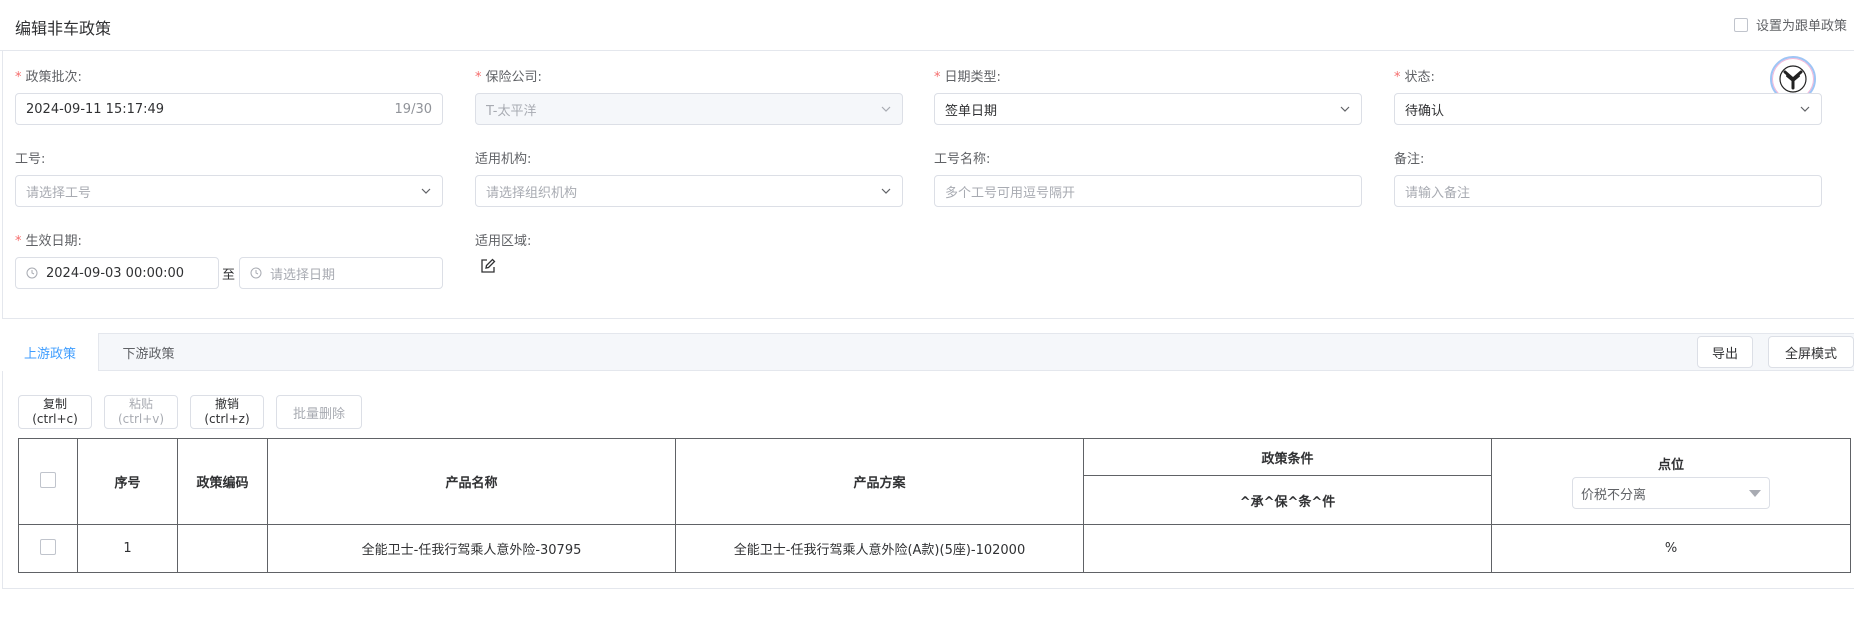 This screenshot has width=1854, height=640. What do you see at coordinates (1741, 24) in the screenshot?
I see `follow-policy-checkbox` at bounding box center [1741, 24].